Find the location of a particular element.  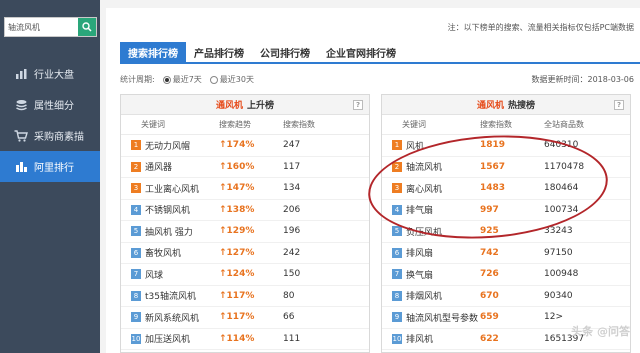

product-count: 12> is located at coordinates (553, 317).